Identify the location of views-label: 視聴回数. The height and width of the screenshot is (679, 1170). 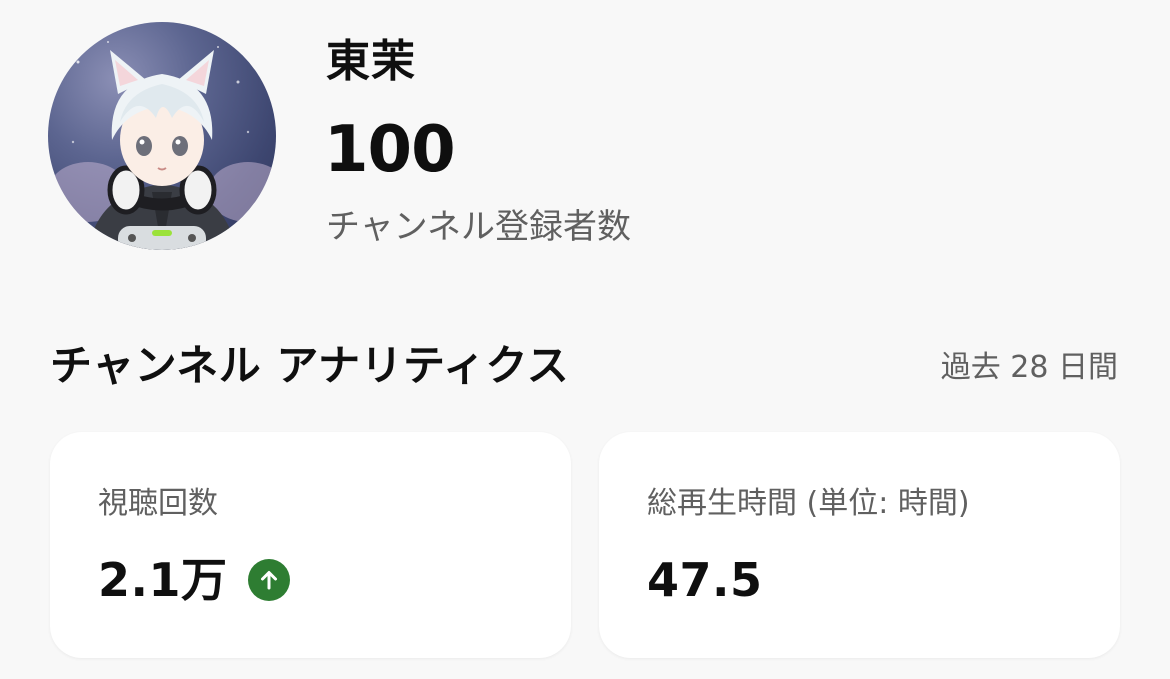
(158, 503).